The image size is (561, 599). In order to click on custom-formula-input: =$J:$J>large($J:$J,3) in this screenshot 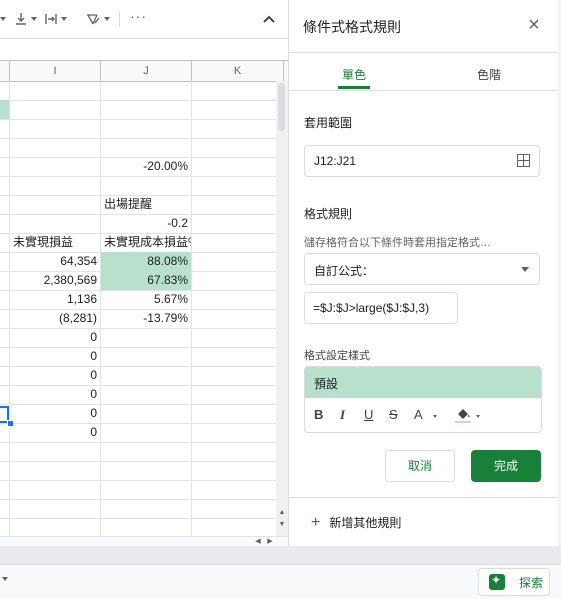, I will do `click(381, 308)`.